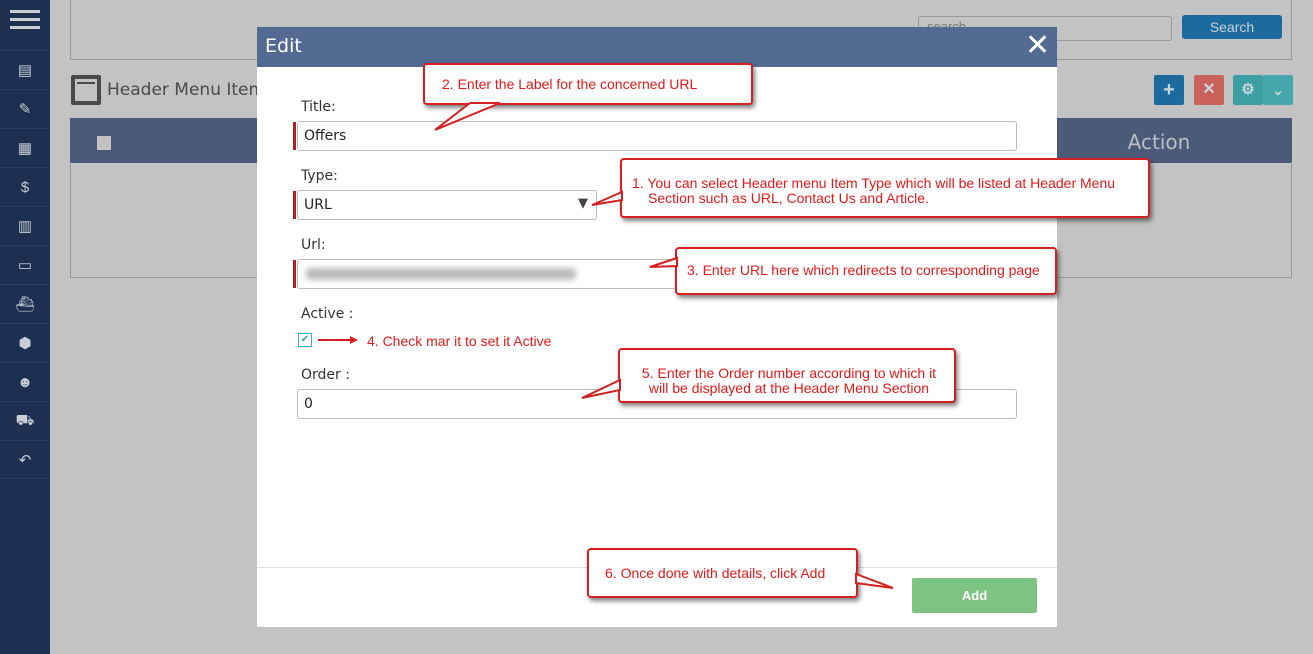  I want to click on delete-button: ✕, so click(1209, 90).